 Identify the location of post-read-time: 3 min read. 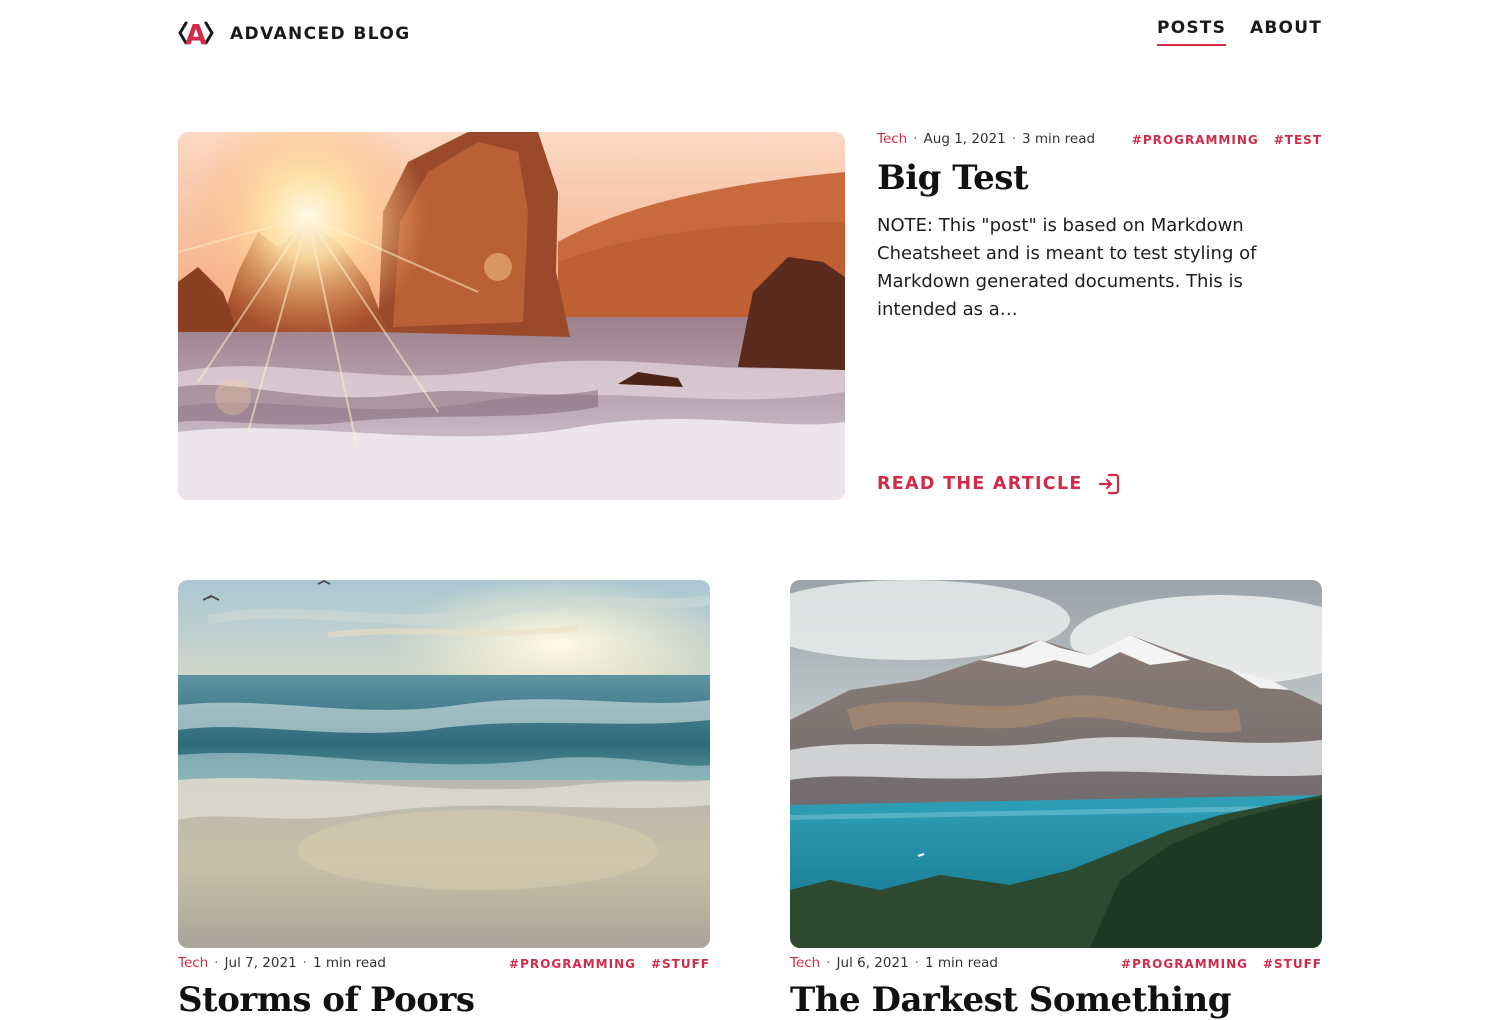
(1059, 139).